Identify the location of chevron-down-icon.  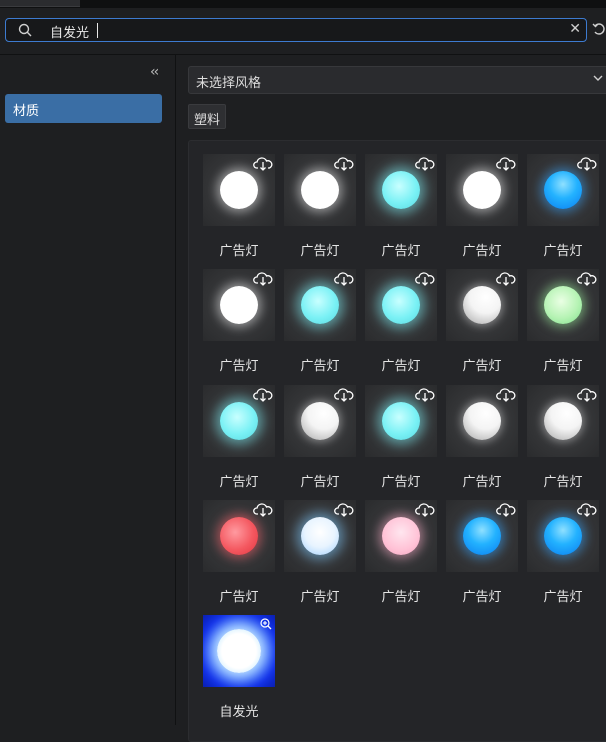
(598, 78).